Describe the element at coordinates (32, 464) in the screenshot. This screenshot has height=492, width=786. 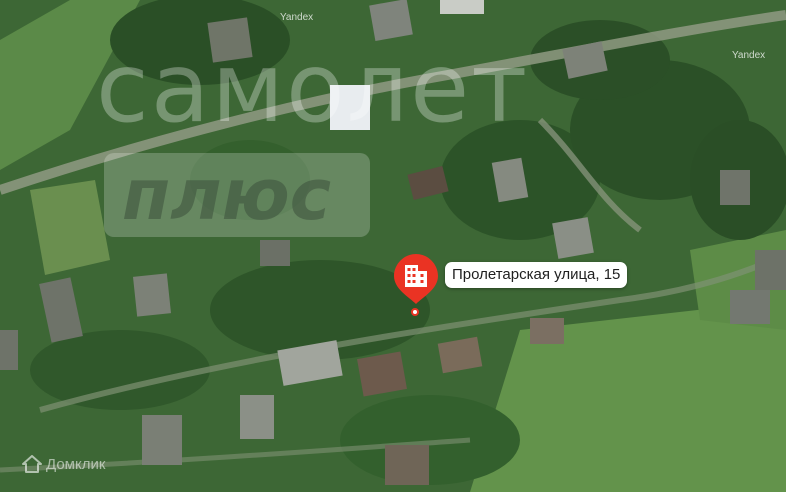
I see `house-logo-icon` at that location.